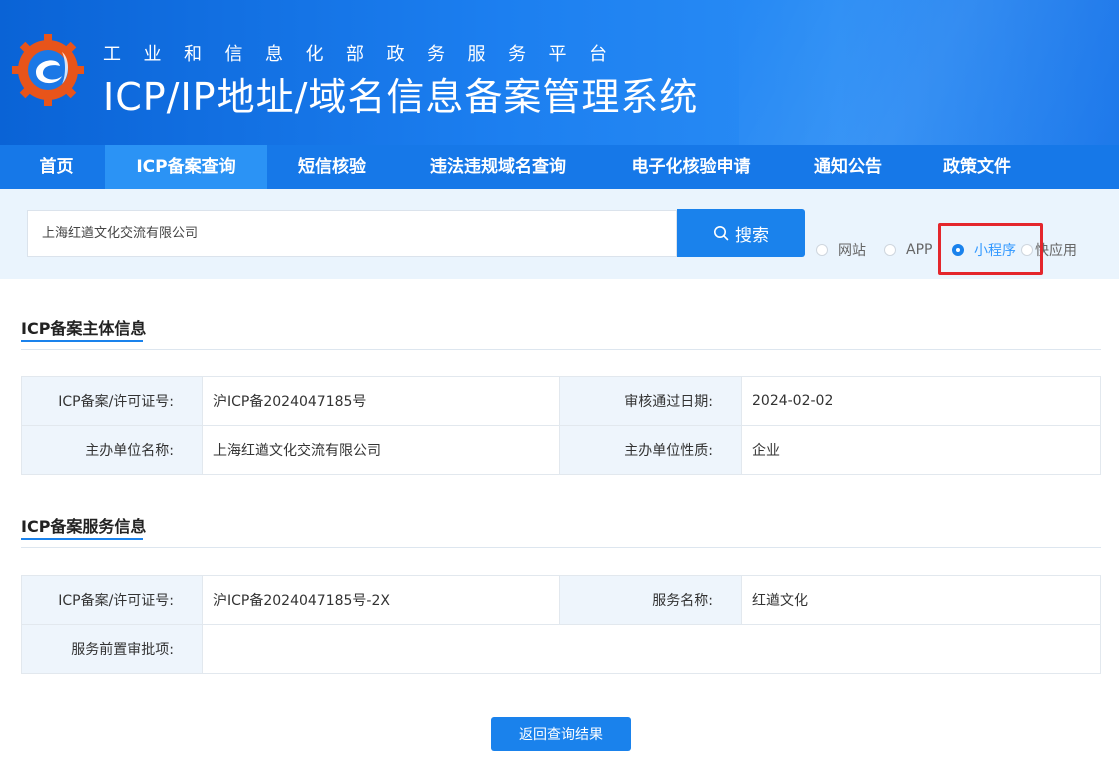 The height and width of the screenshot is (766, 1119). I want to click on radio-website: 网站, so click(841, 250).